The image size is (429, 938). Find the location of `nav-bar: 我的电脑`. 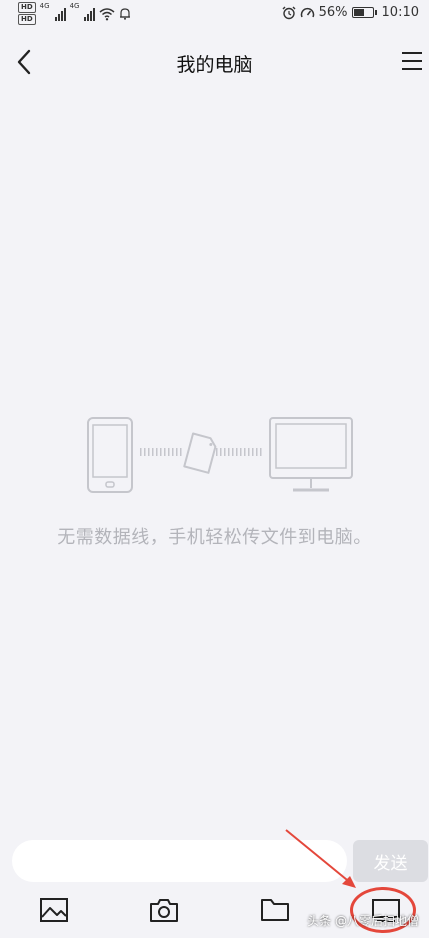

nav-bar: 我的电脑 is located at coordinates (214, 62).